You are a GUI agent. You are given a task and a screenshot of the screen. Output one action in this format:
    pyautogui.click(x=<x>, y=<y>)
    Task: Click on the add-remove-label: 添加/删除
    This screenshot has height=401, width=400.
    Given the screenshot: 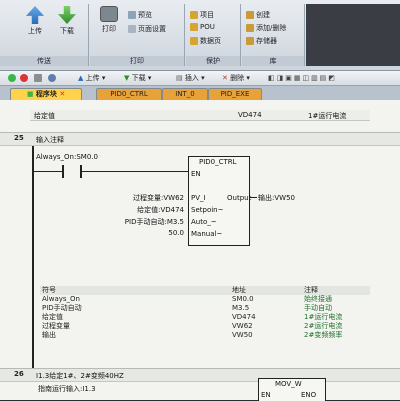 What is the action you would take?
    pyautogui.click(x=271, y=28)
    